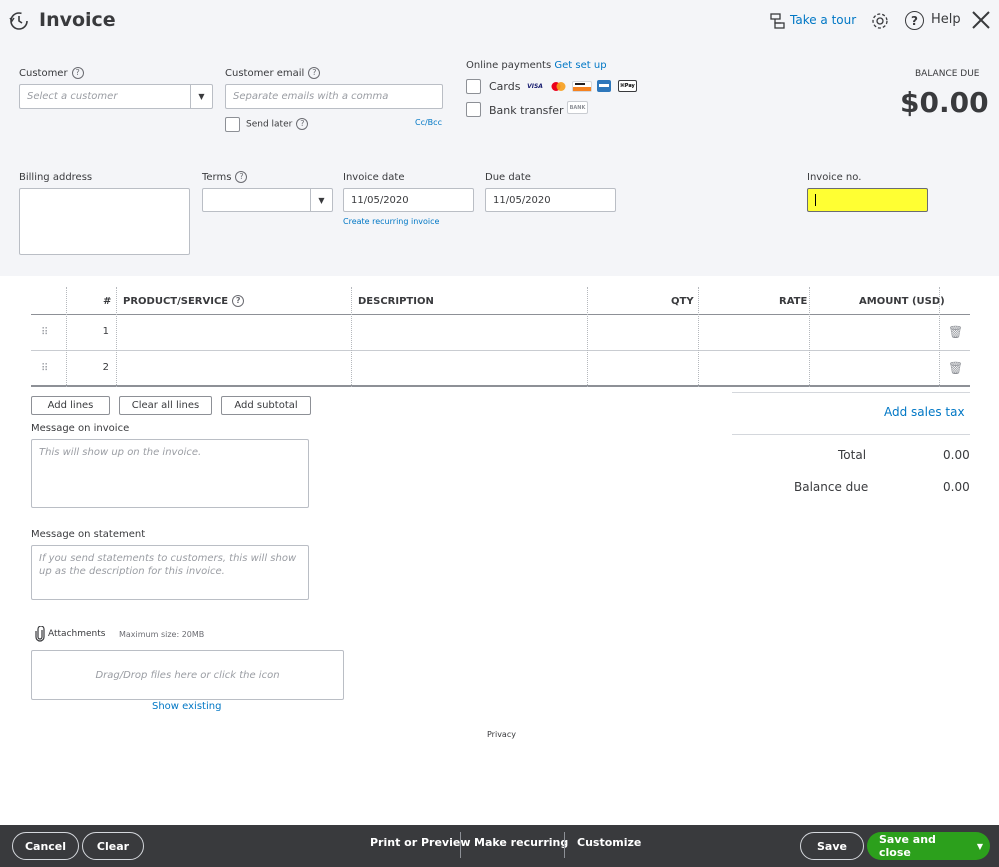 This screenshot has width=999, height=867. I want to click on due-date-field: 11/05/2020, so click(550, 200).